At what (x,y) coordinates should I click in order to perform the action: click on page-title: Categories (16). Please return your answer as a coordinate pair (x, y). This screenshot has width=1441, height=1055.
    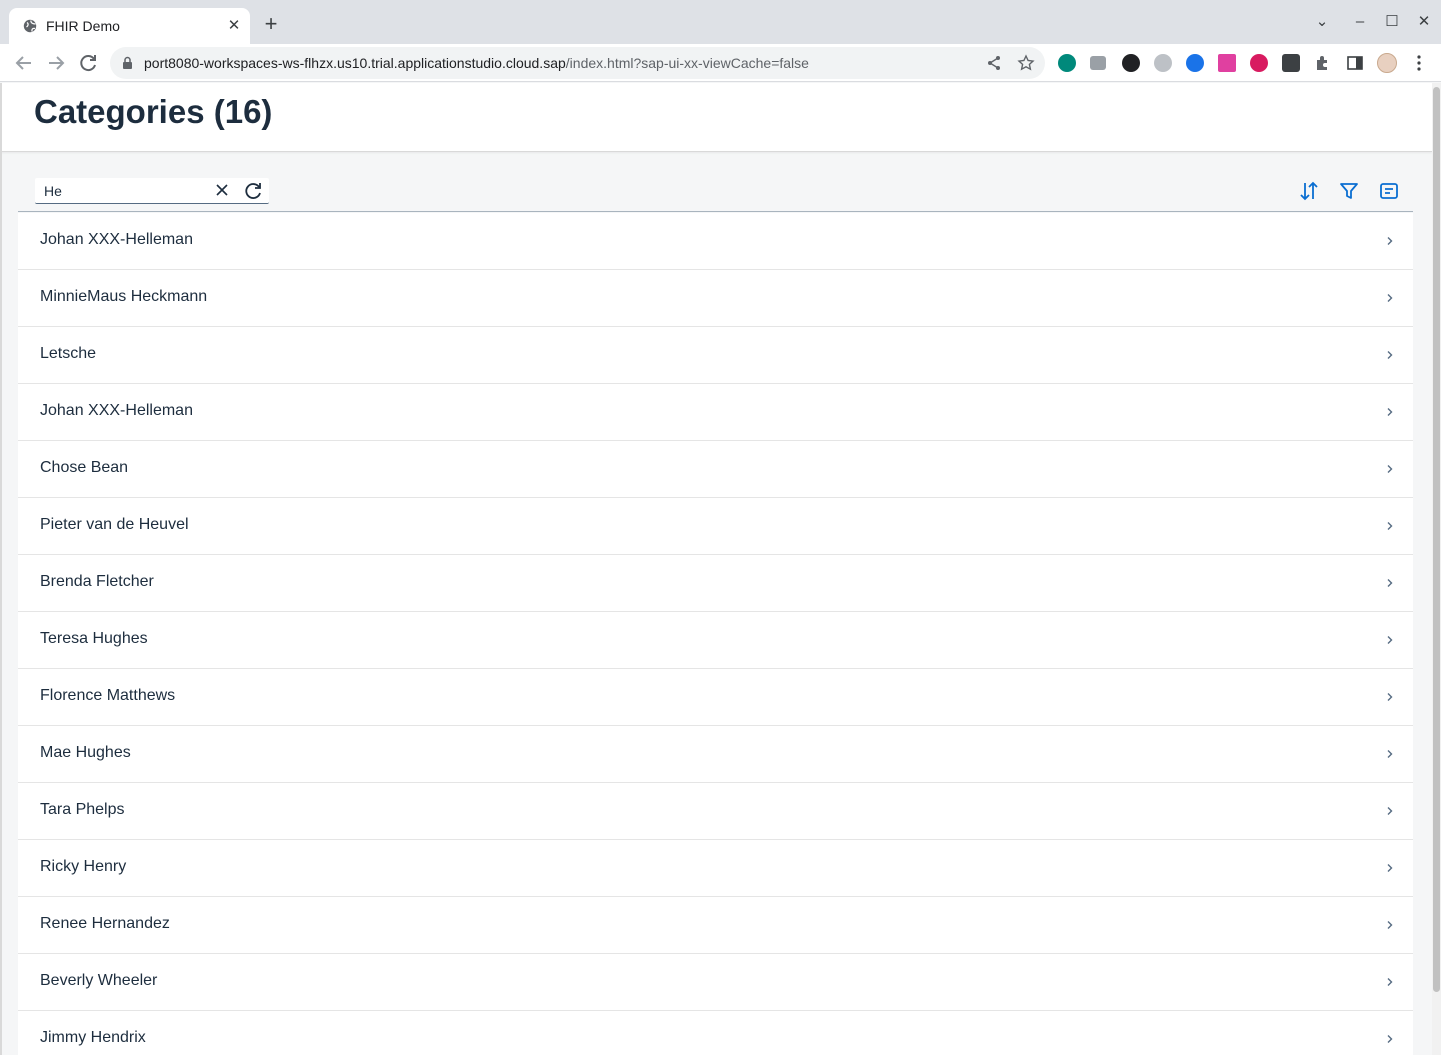
    Looking at the image, I should click on (153, 111).